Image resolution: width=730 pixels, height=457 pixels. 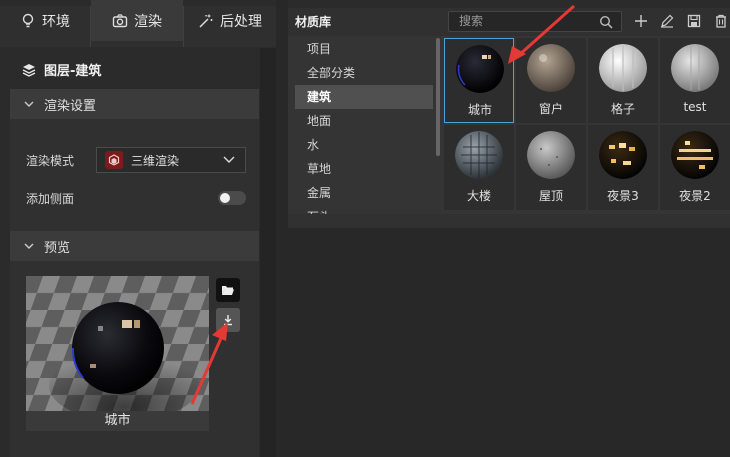 I want to click on material-card-grid: 格子, so click(x=623, y=80).